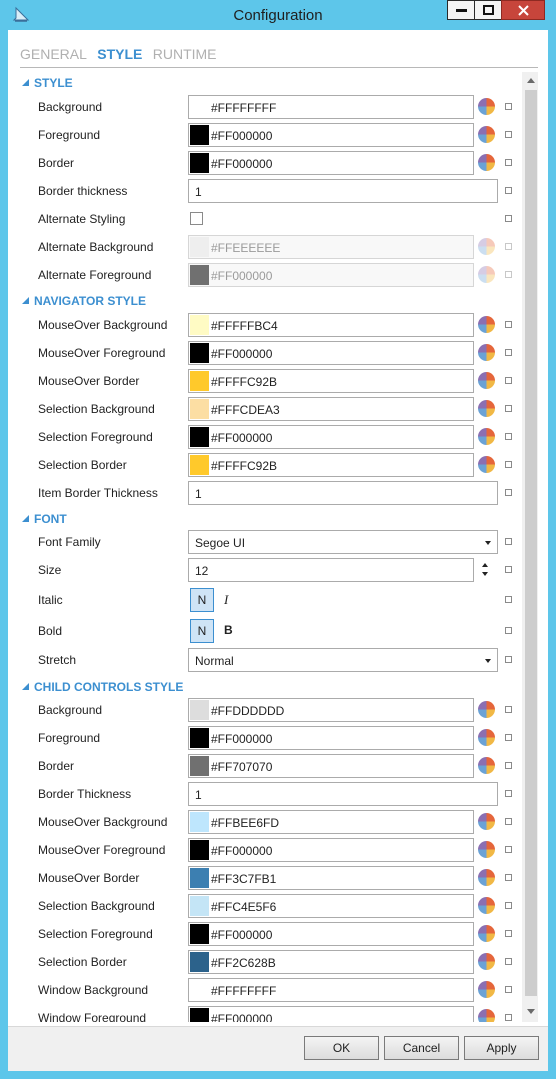 The width and height of the screenshot is (556, 1079). Describe the element at coordinates (485, 574) in the screenshot. I see `spin-down-icon` at that location.